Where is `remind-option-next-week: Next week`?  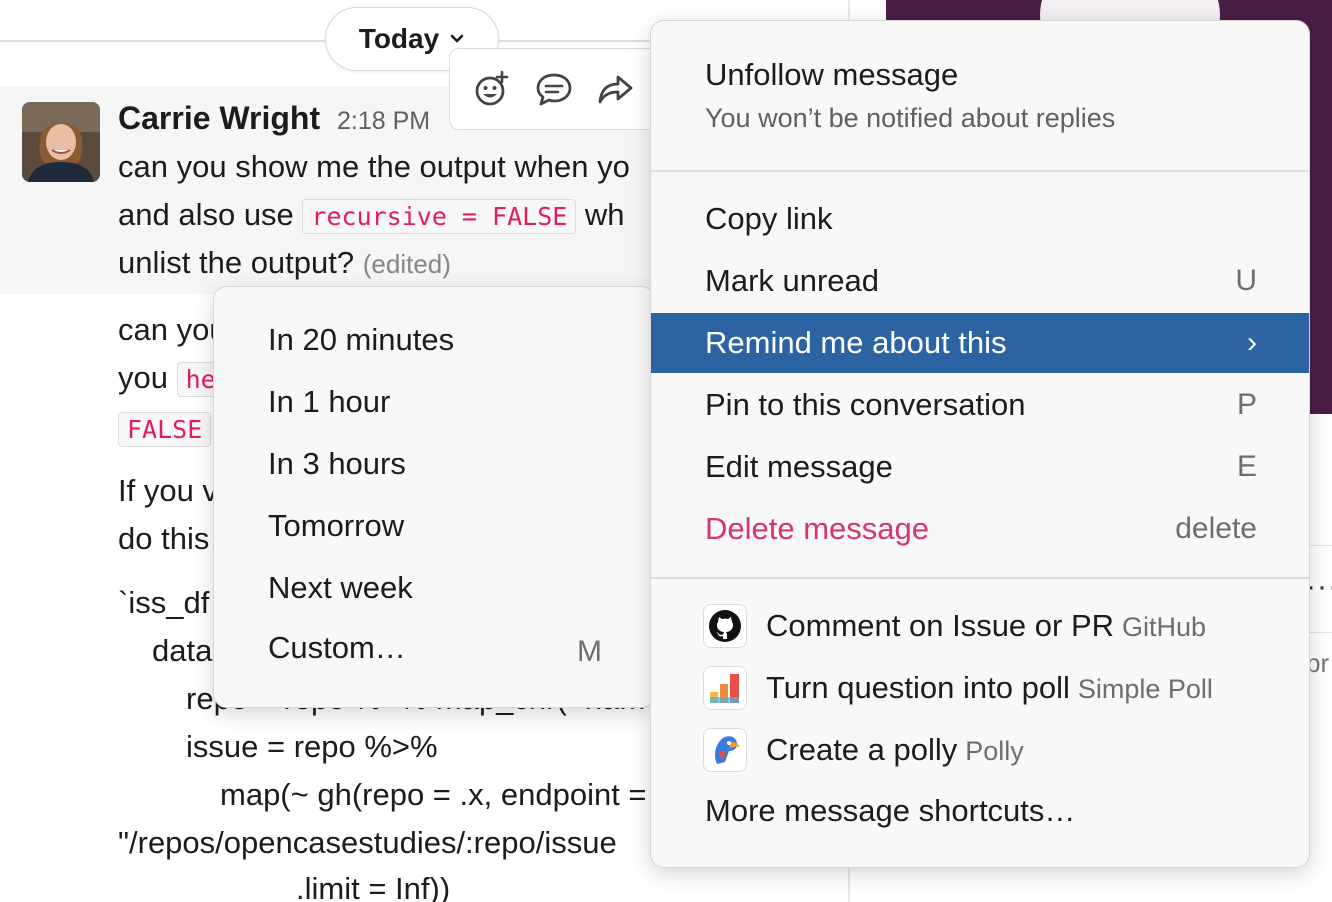
remind-option-next-week: Next week is located at coordinates (340, 588).